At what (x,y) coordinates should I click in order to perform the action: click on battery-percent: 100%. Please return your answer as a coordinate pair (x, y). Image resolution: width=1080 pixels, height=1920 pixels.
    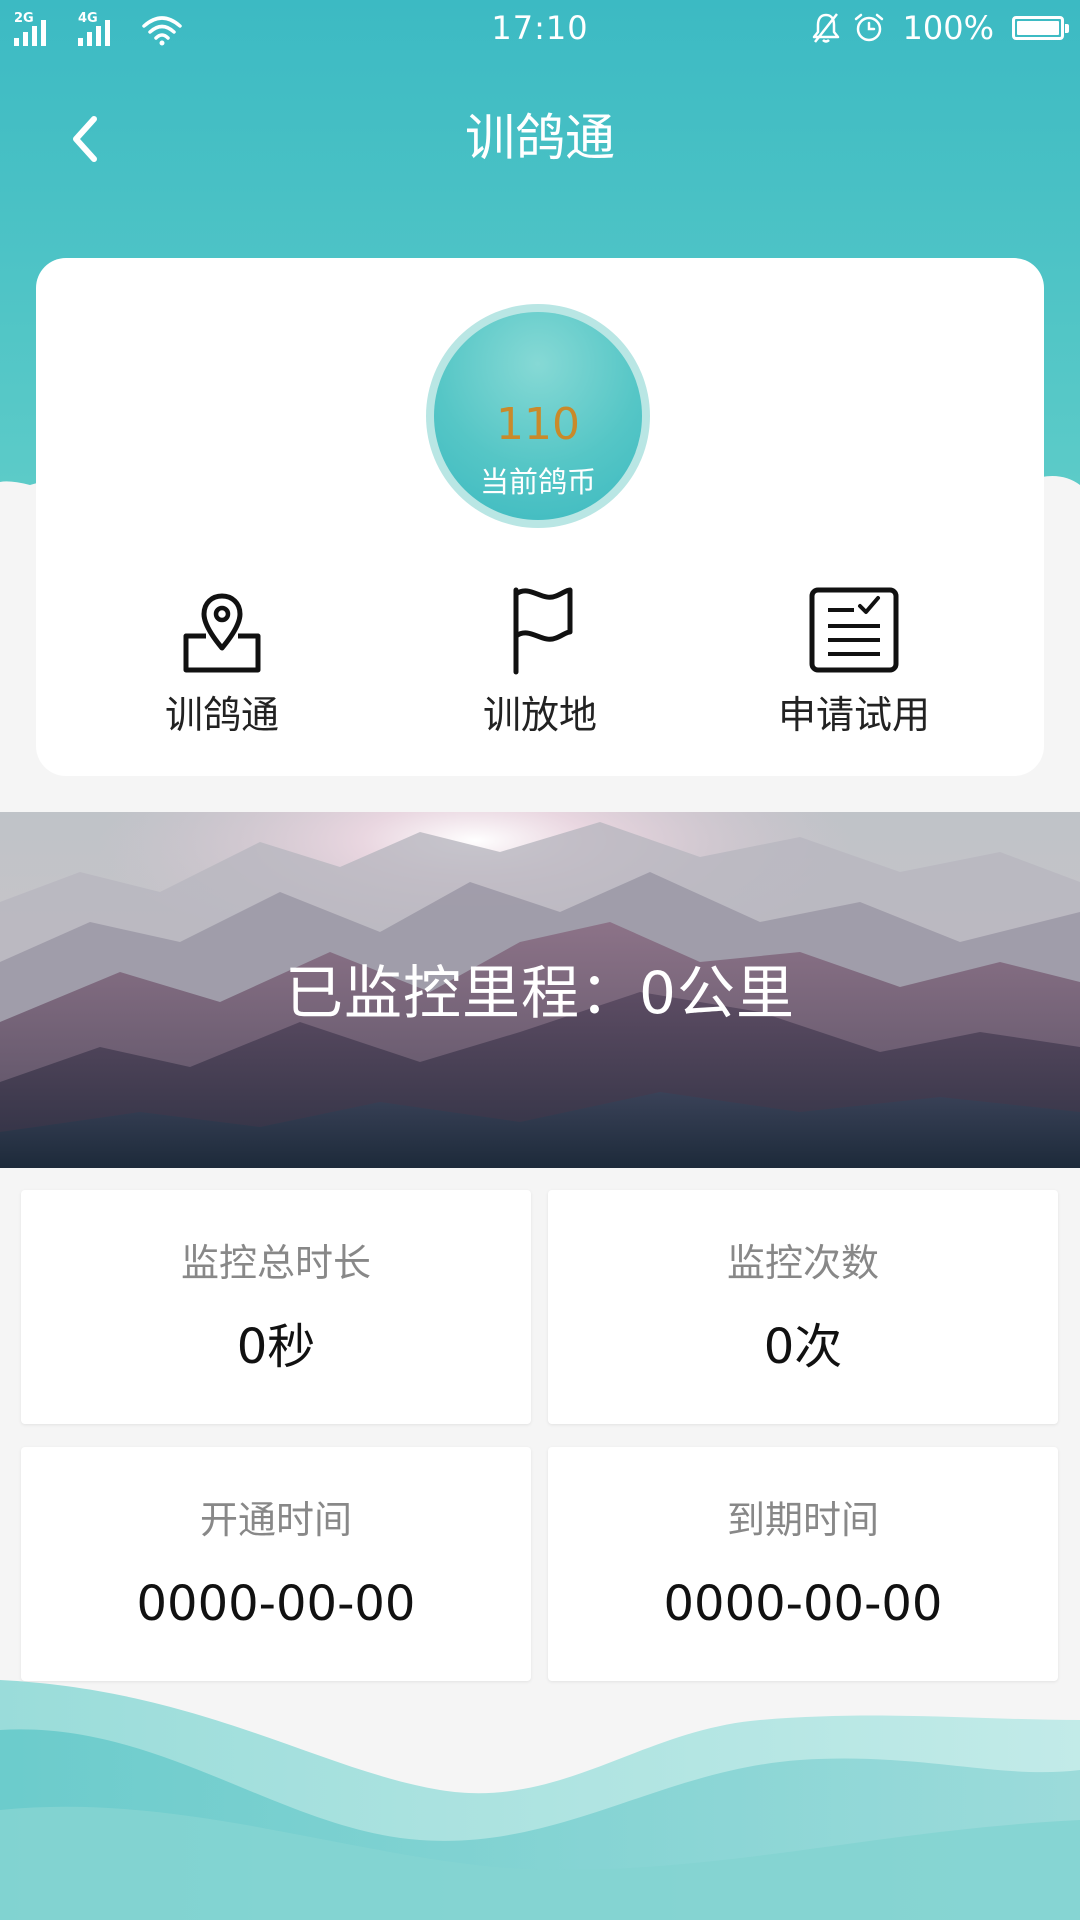
    Looking at the image, I should click on (948, 28).